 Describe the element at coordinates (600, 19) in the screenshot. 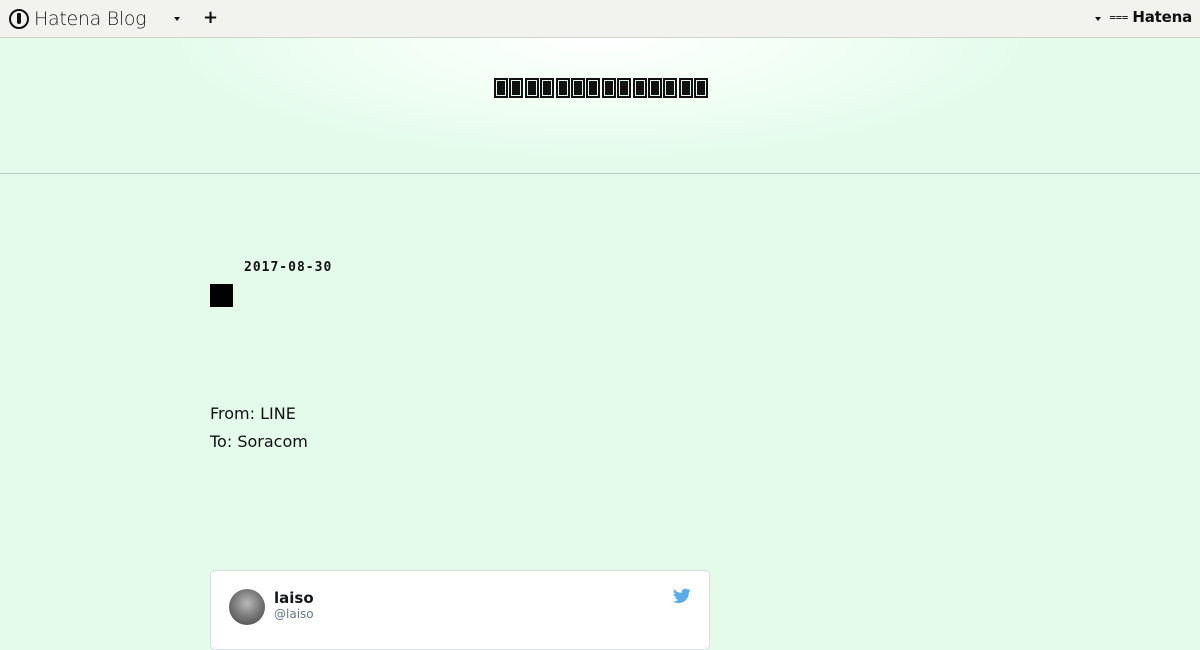

I see `global-header: Hatena Blog + ⩶ Hatena` at that location.